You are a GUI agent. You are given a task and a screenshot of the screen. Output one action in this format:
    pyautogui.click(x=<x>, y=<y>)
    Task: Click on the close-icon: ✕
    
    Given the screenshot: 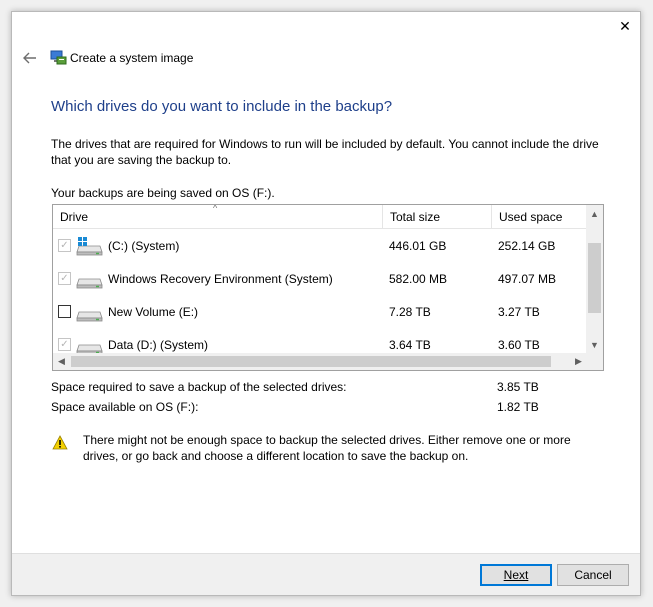 What is the action you would take?
    pyautogui.click(x=625, y=25)
    